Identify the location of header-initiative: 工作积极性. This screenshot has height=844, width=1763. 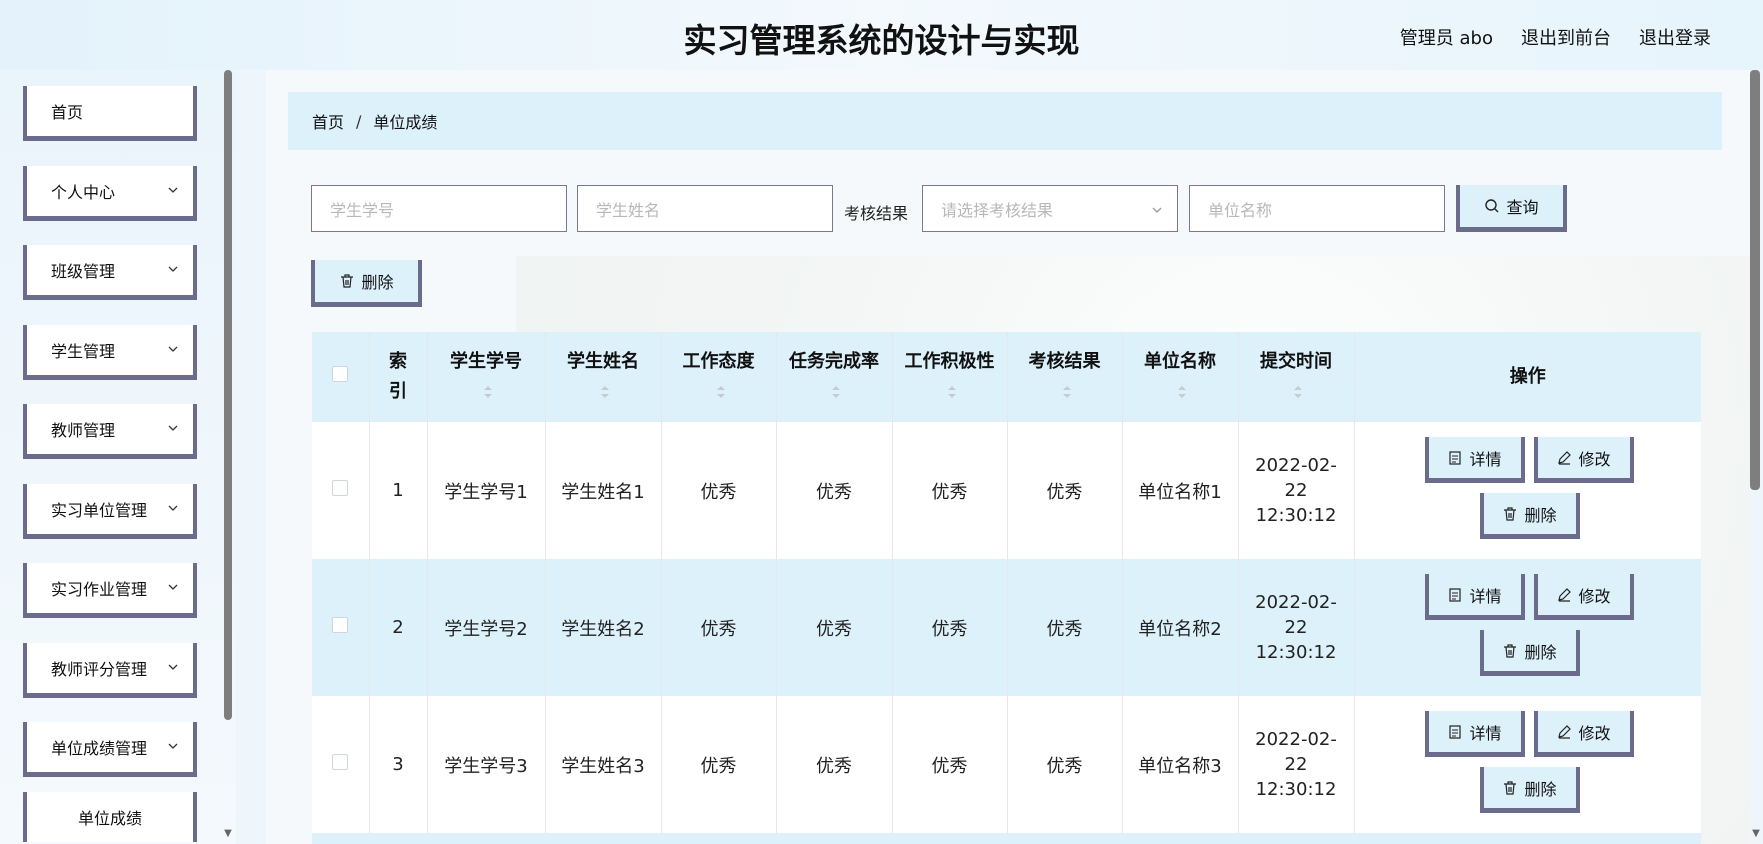
(950, 377).